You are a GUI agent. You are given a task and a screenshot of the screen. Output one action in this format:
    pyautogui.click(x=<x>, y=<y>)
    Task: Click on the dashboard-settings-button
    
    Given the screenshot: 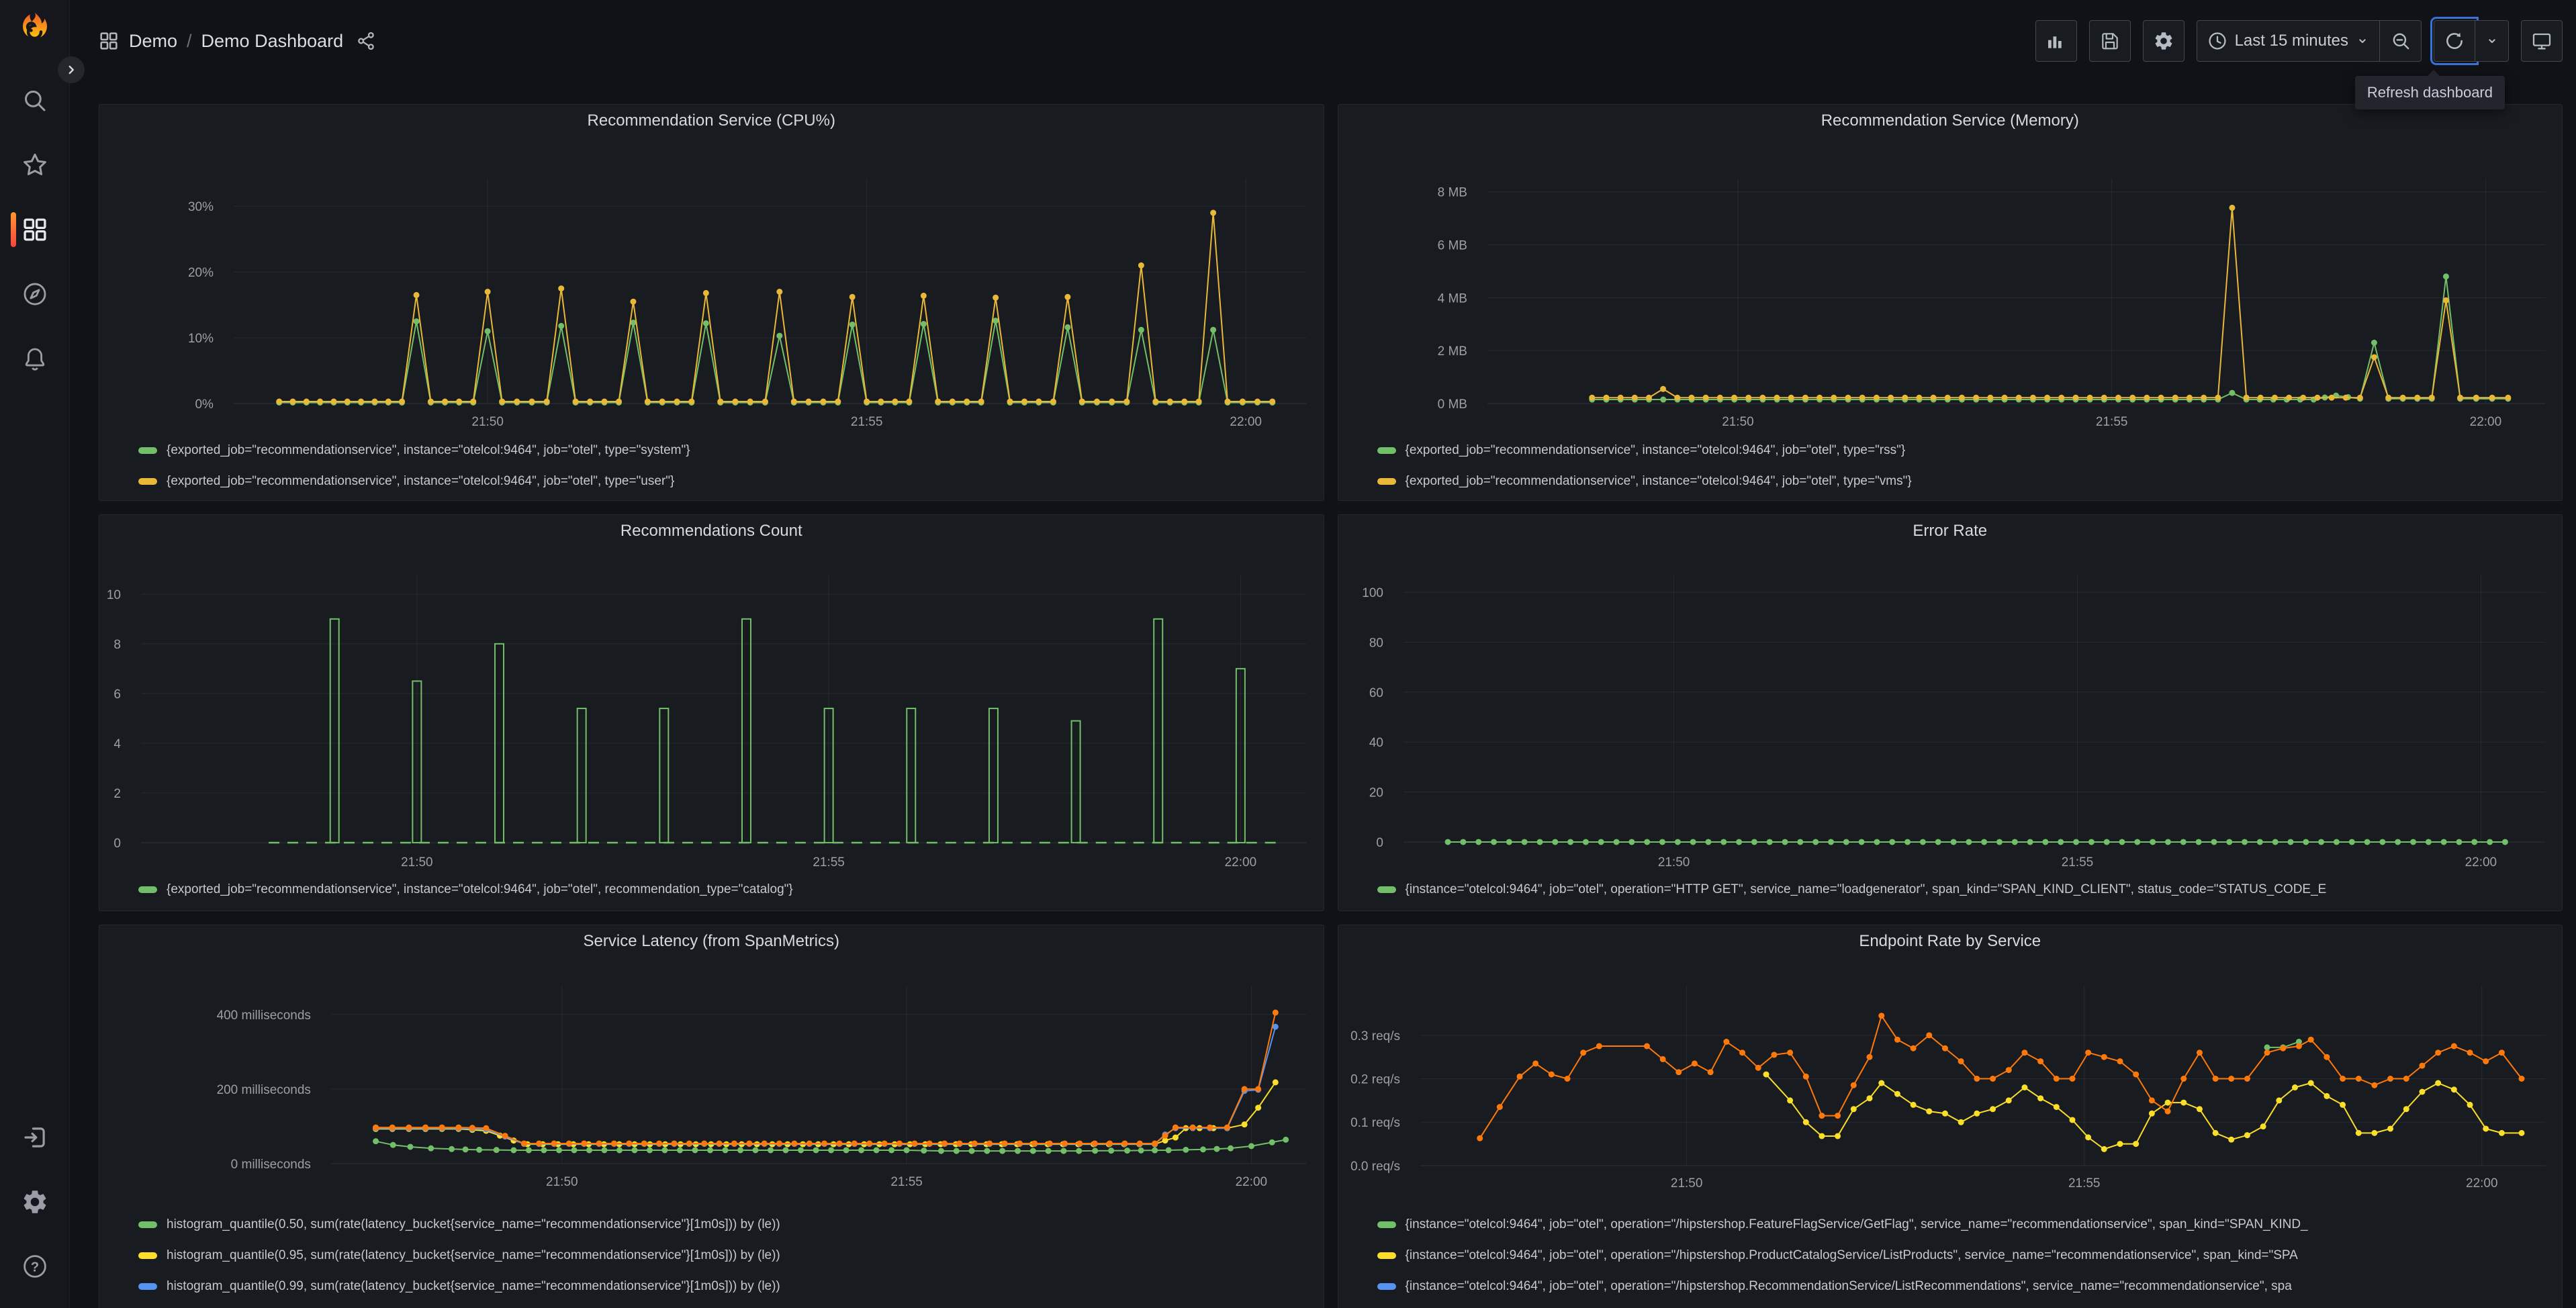 What is the action you would take?
    pyautogui.click(x=2163, y=41)
    